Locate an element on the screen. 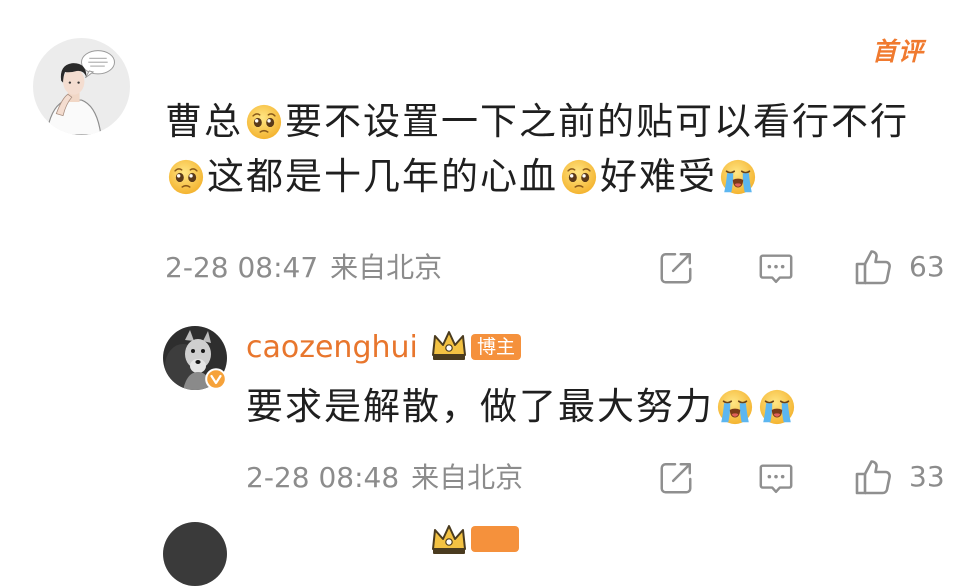  comment-time: 2-28 08:47 is located at coordinates (242, 267).